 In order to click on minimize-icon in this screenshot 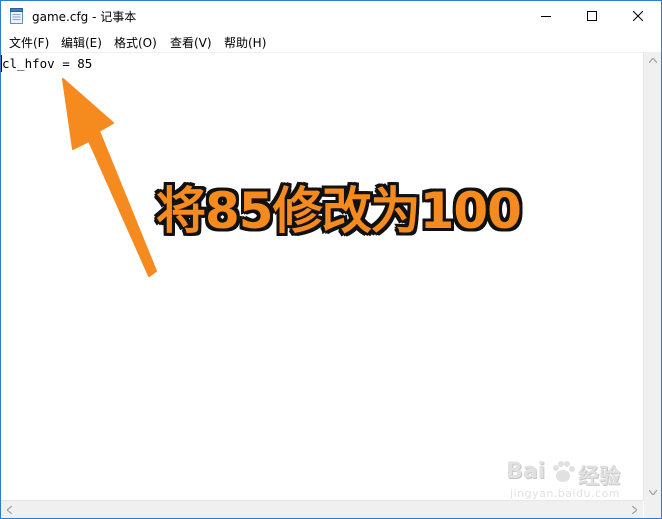, I will do `click(546, 16)`.